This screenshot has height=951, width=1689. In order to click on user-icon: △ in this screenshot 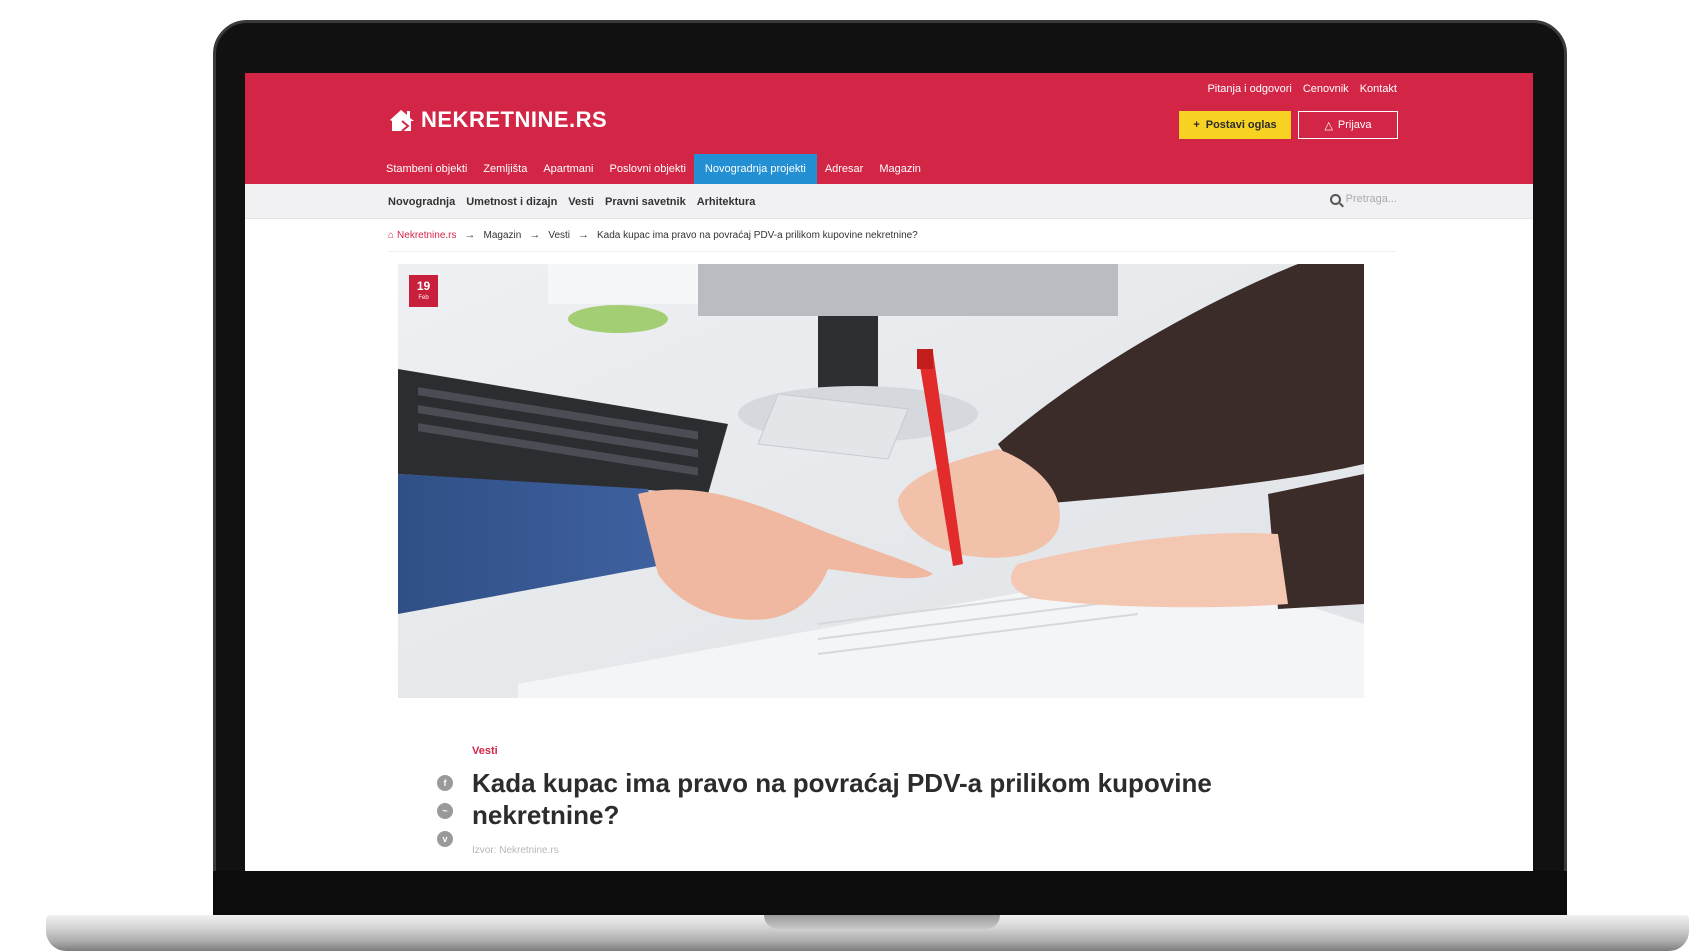, I will do `click(1328, 125)`.